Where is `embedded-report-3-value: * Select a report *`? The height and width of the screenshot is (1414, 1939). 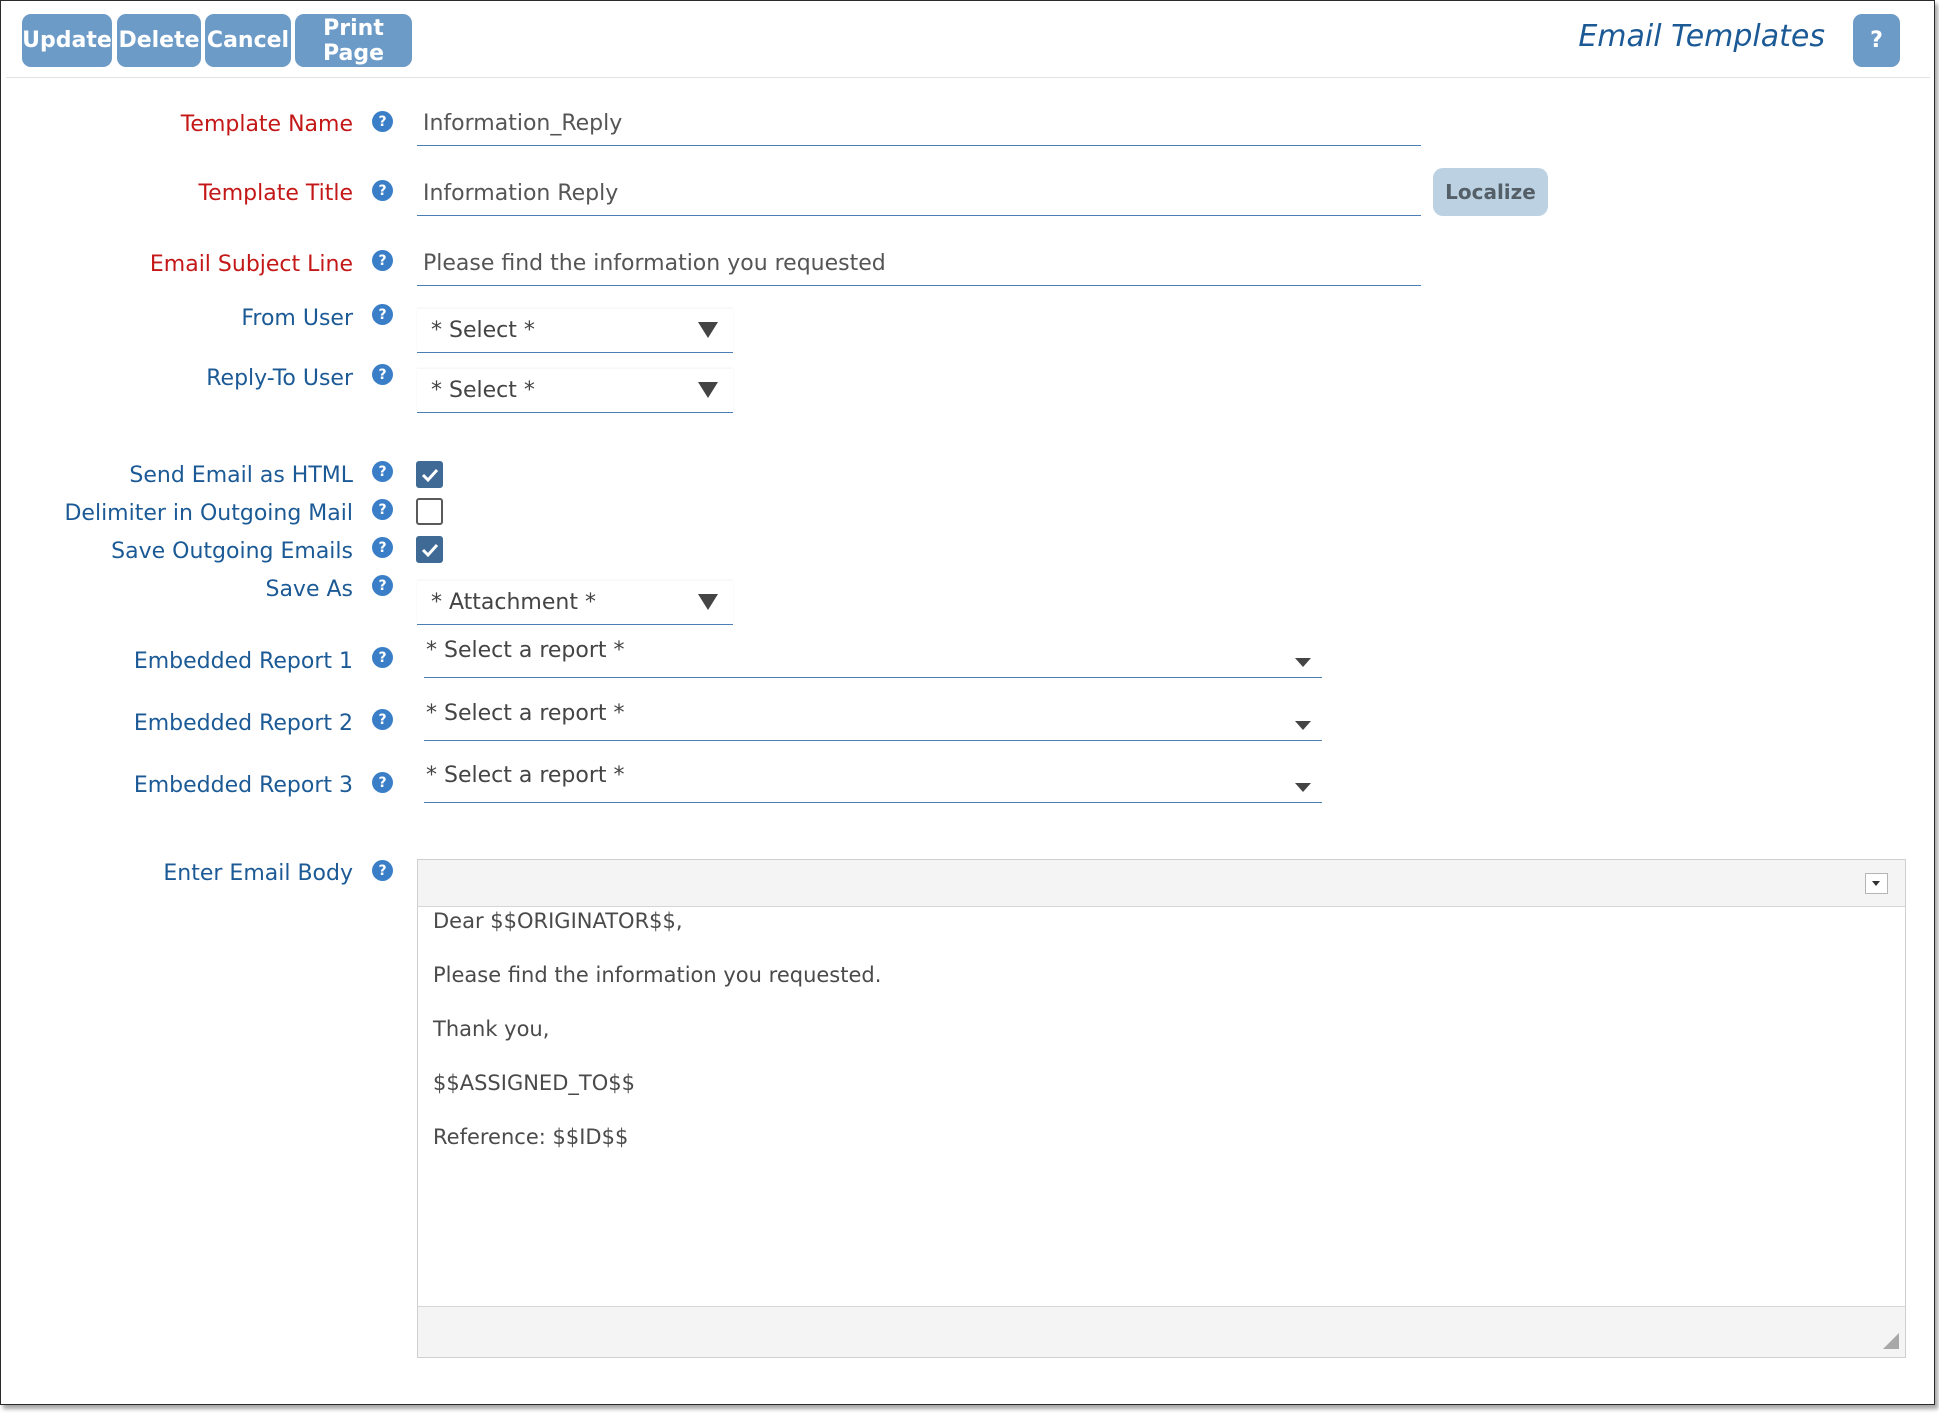
embedded-report-3-value: * Select a report * is located at coordinates (525, 775).